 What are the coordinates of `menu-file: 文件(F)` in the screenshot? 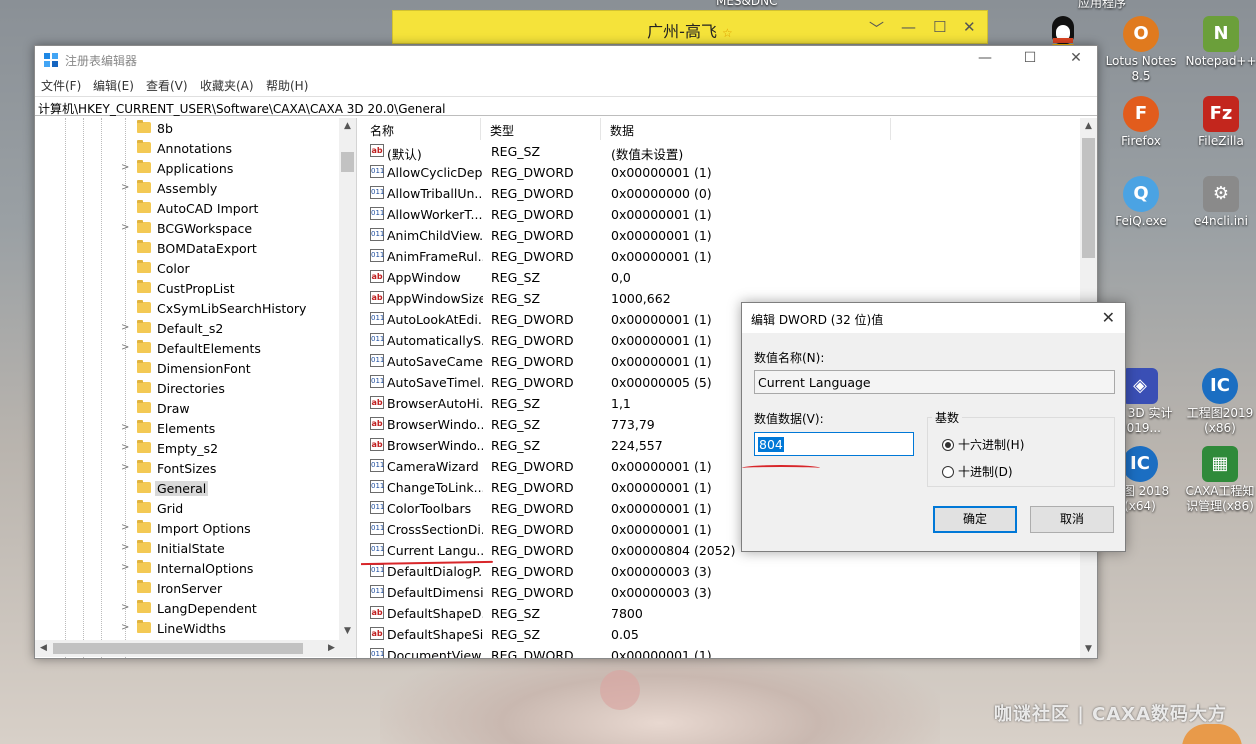 It's located at (61, 85).